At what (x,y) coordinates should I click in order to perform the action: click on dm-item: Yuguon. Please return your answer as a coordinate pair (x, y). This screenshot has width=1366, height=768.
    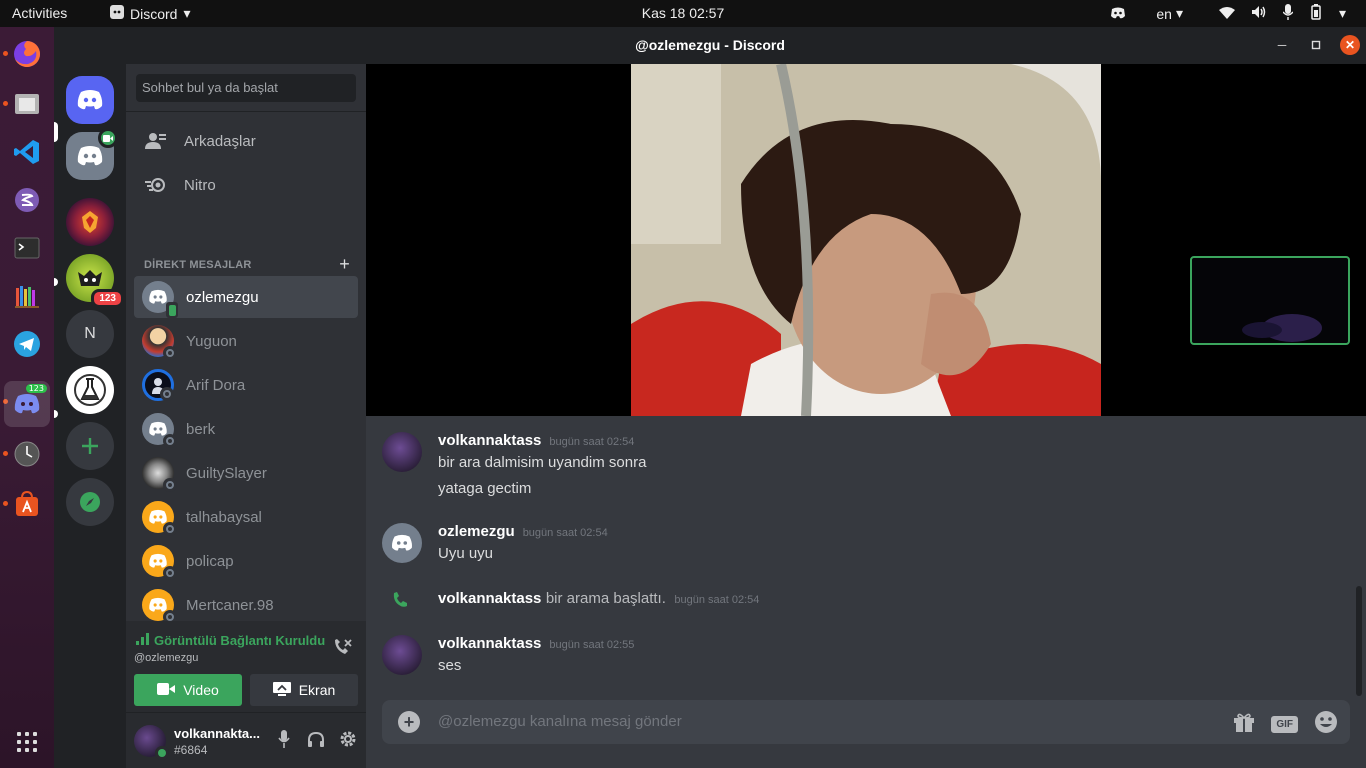
    Looking at the image, I should click on (246, 341).